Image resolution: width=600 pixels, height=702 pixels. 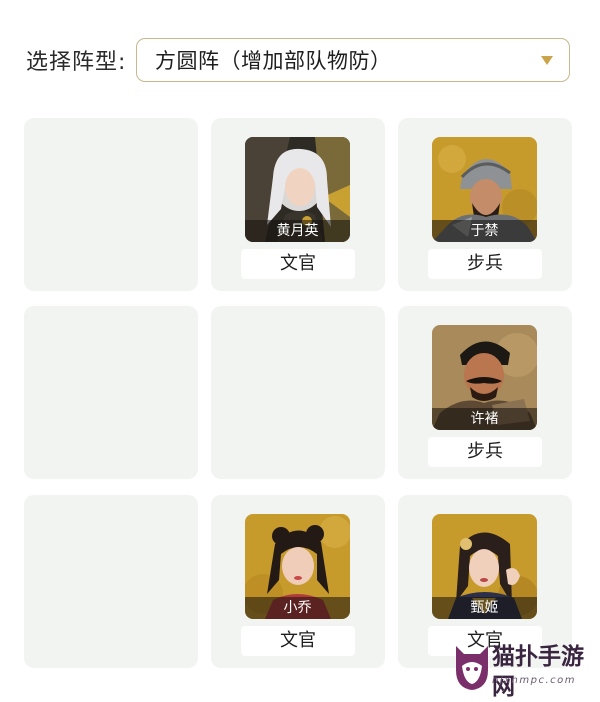 I want to click on hero-name-label: 黄月英, so click(x=297, y=231).